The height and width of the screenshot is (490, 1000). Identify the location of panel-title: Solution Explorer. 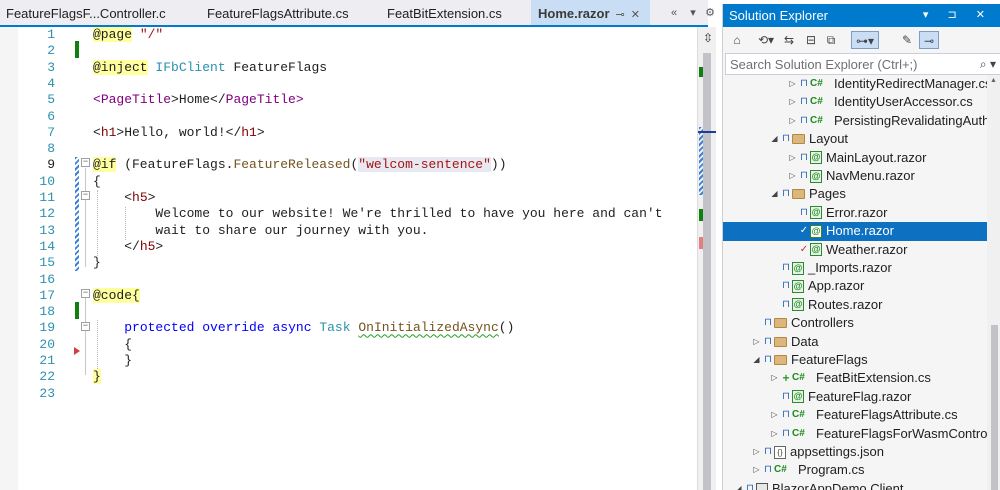
(778, 15).